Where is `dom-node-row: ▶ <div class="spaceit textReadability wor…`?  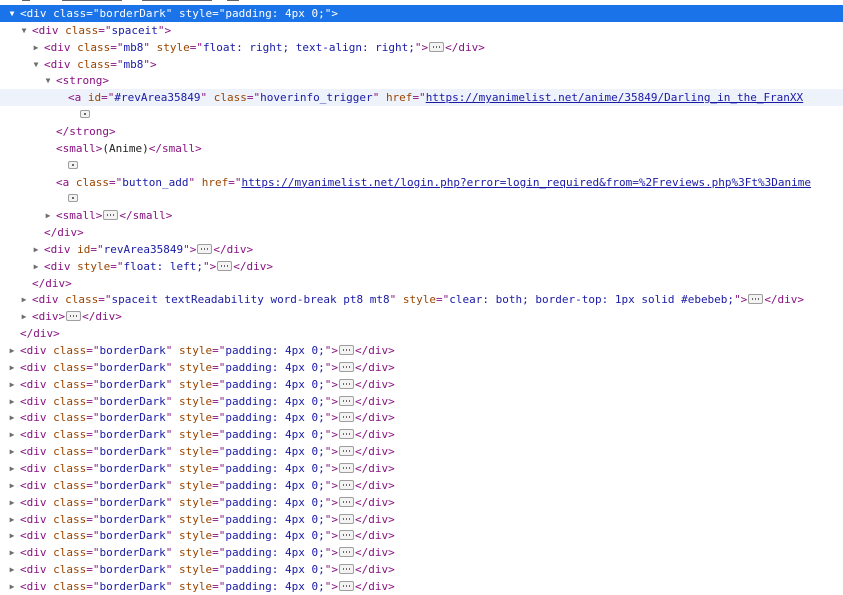 dom-node-row: ▶ <div class="spaceit textReadability wor… is located at coordinates (421, 299).